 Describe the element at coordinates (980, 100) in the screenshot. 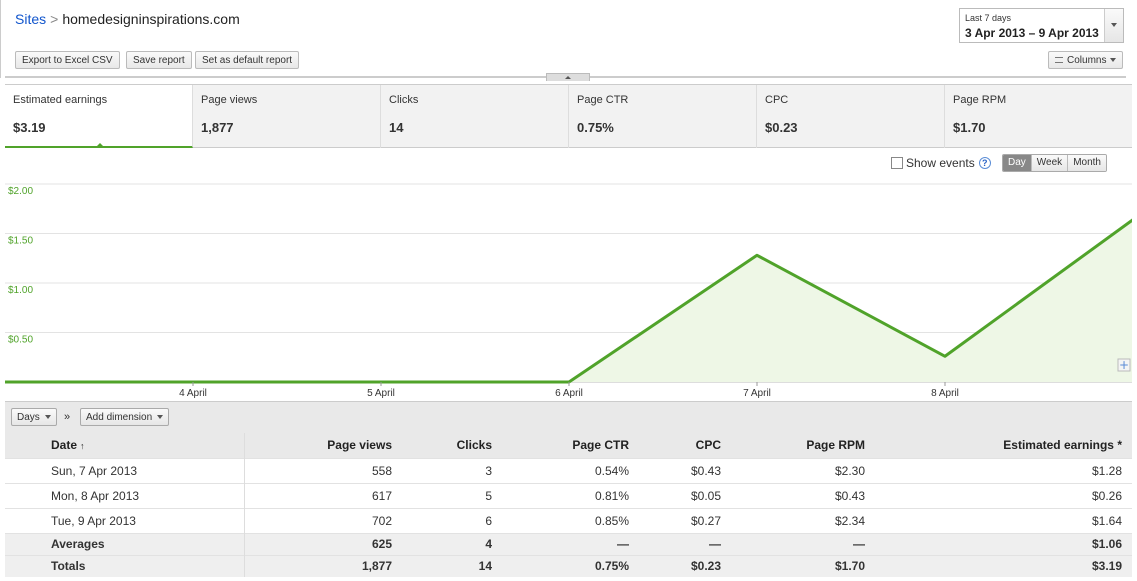

I see `scorecard-label: Page RPM` at that location.